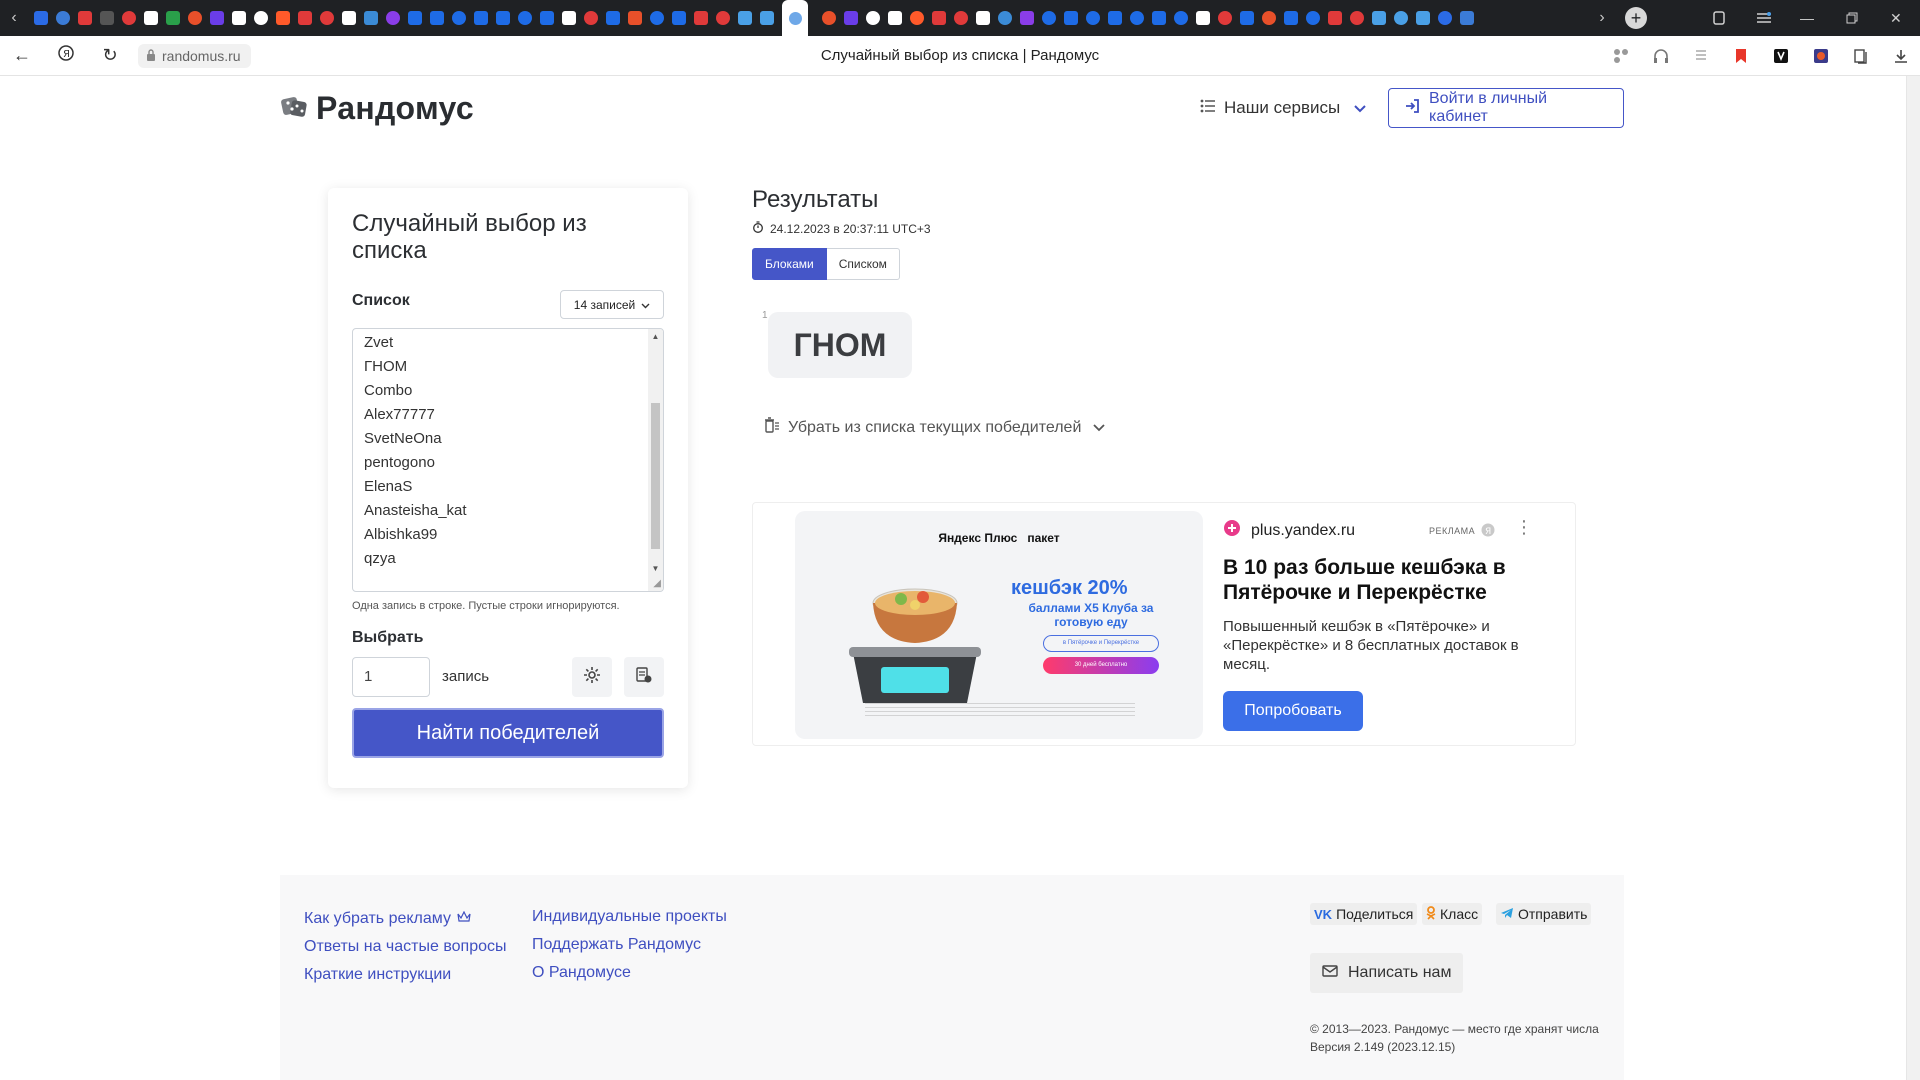 This screenshot has width=1920, height=1080. Describe the element at coordinates (1506, 108) in the screenshot. I see `login-button: Войти в личный кабинет` at that location.